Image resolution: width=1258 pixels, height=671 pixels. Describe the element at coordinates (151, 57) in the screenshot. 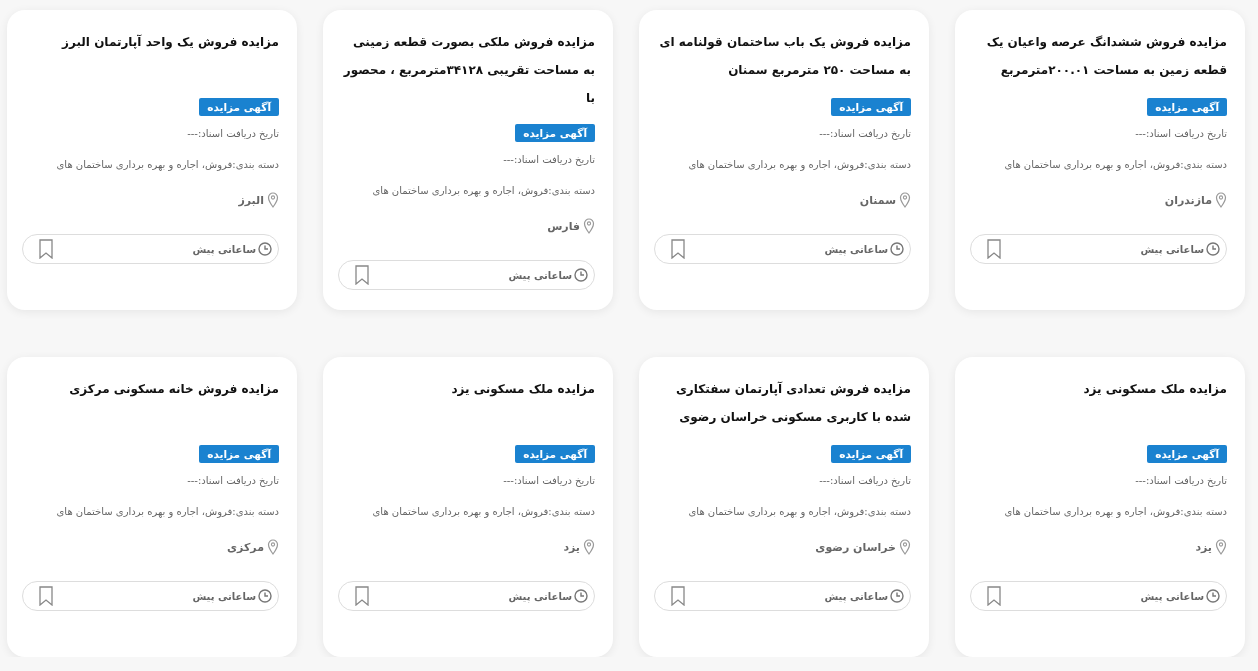

I see `card-title: مزایده فروش یک واحد آپارتمان البرز` at that location.